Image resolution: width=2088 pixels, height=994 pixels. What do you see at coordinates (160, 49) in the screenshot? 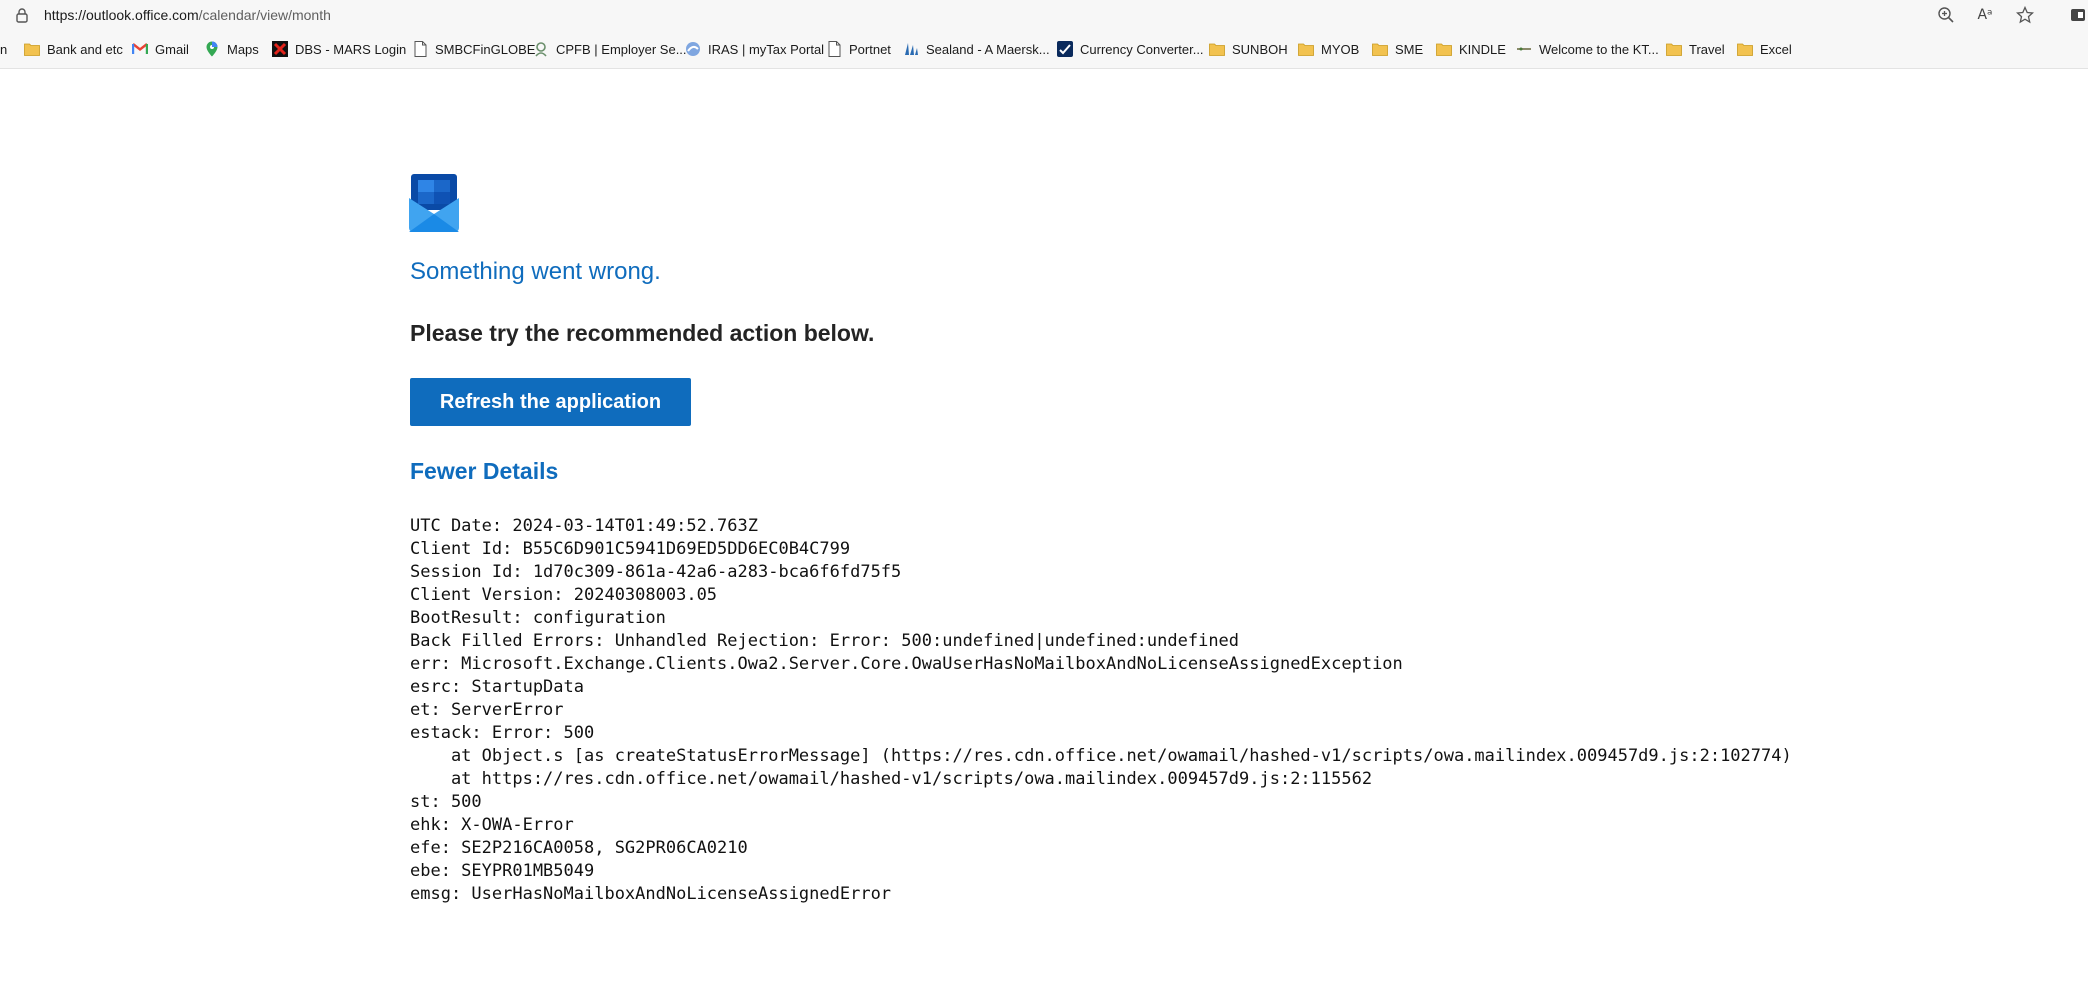
I see `favorite-gmail: Gmail` at bounding box center [160, 49].